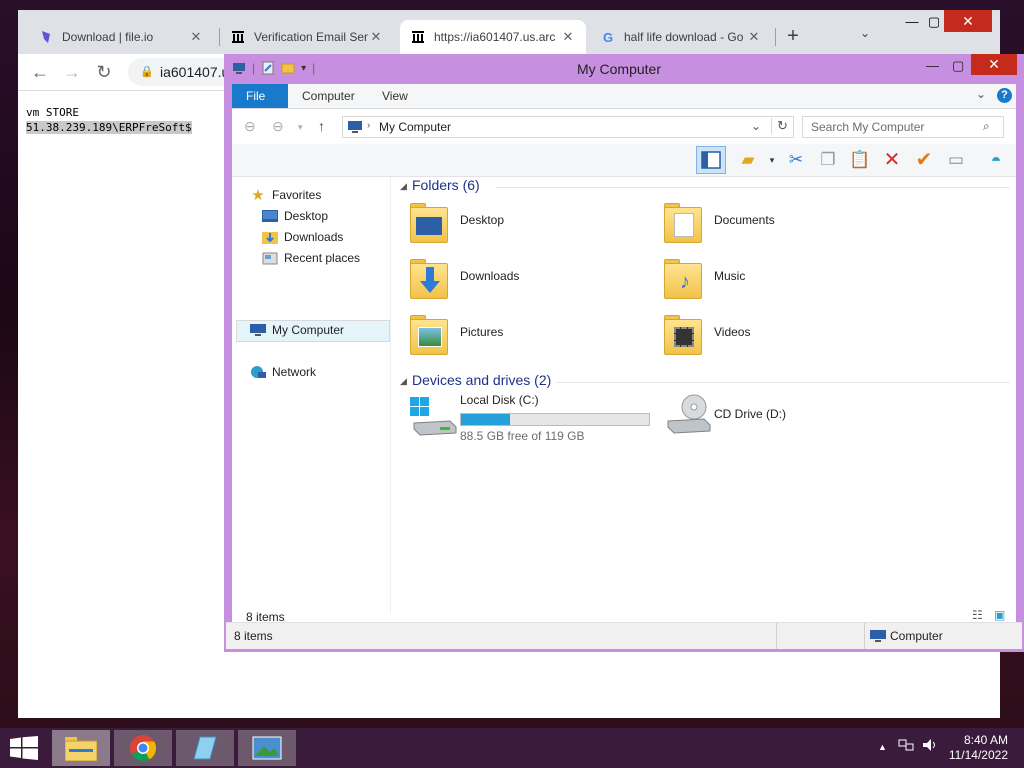 The width and height of the screenshot is (1024, 768). I want to click on nav-my-computer: My Computer, so click(297, 330).